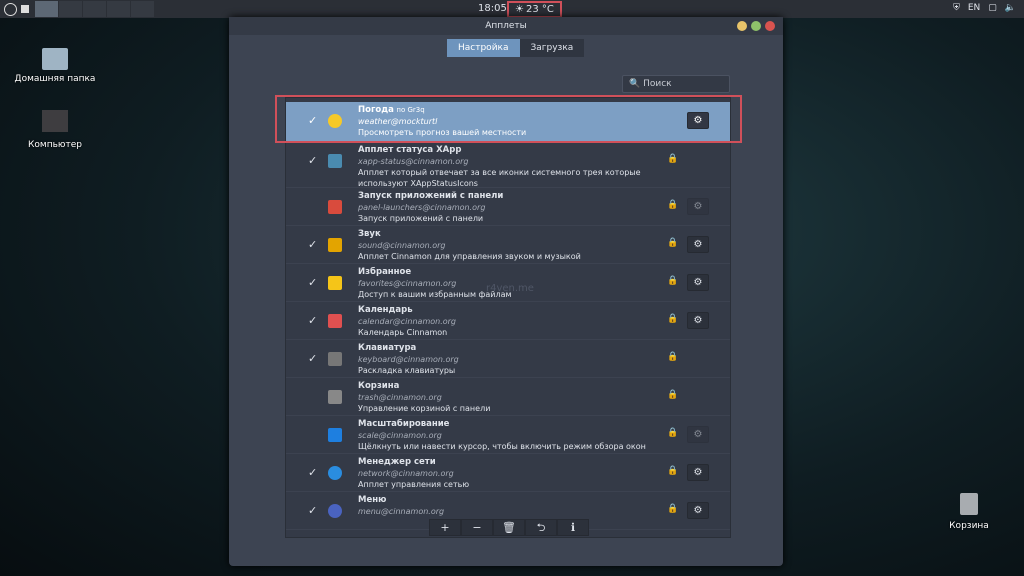 The image size is (1024, 576). I want to click on applet-name: Календарь, so click(385, 310).